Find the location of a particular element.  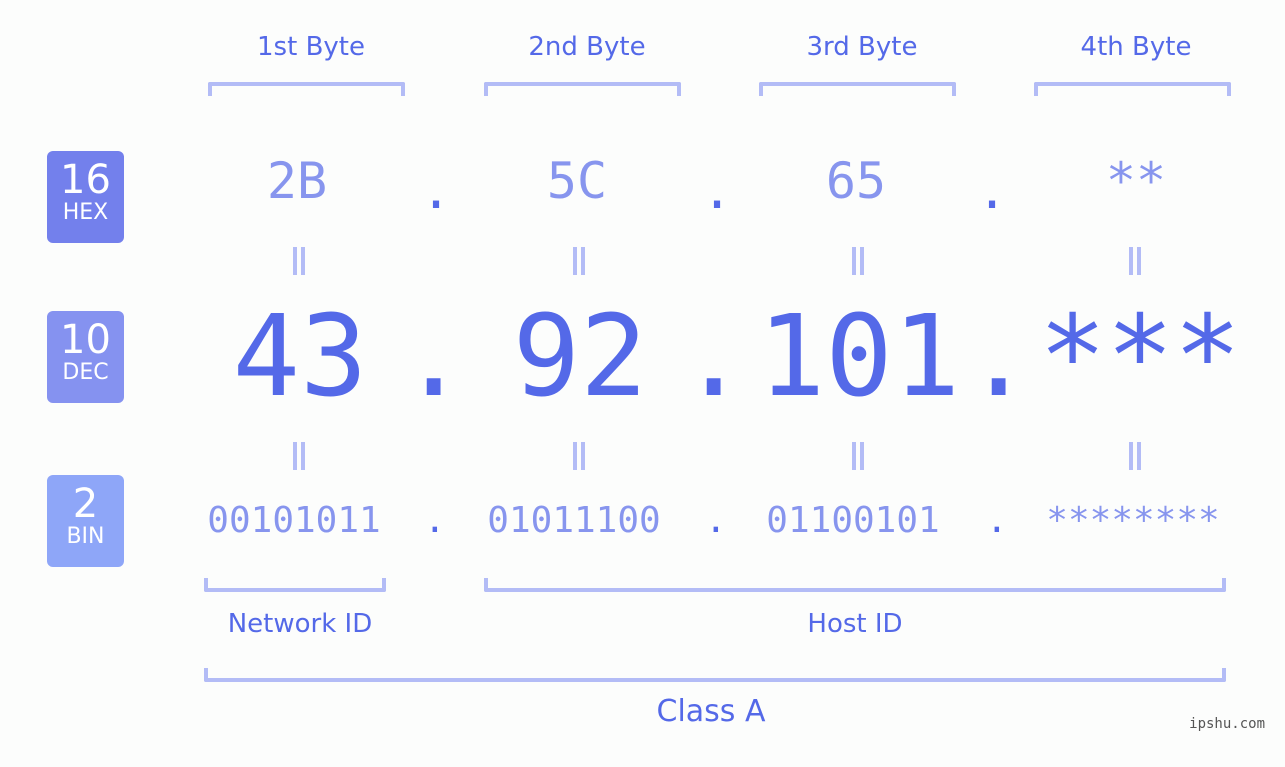

bin-badge-base: 2 is located at coordinates (85, 504).